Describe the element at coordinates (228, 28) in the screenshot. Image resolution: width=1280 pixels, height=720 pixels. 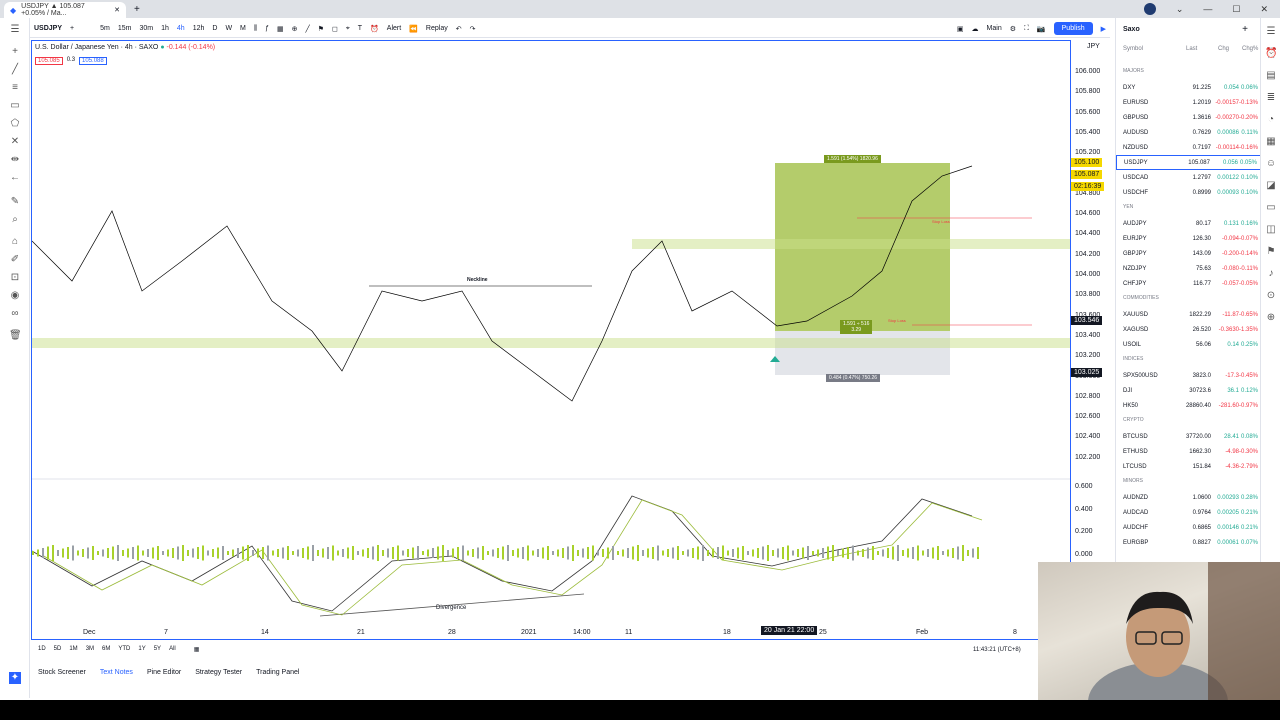
I see `interval-w: W` at that location.